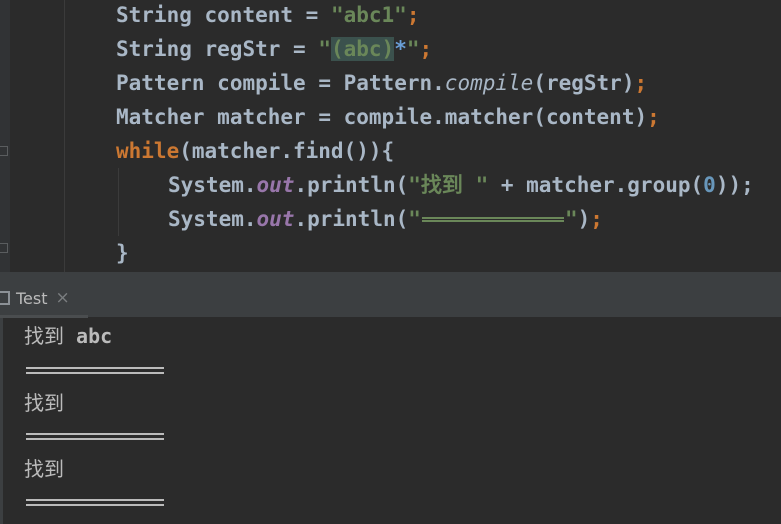  What do you see at coordinates (88, 336) in the screenshot?
I see `output-match: abc` at bounding box center [88, 336].